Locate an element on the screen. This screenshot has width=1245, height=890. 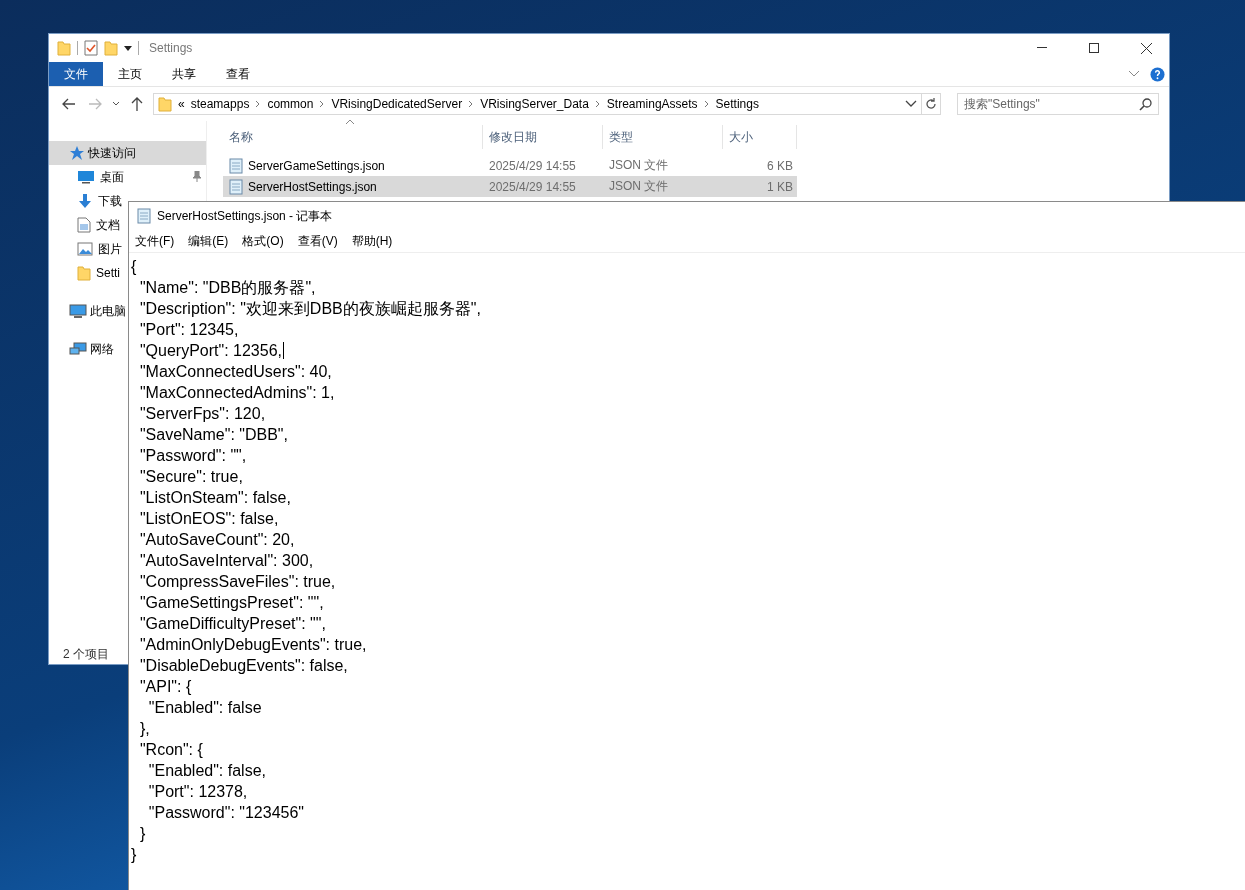
breadcrumb: VRisingServer_Data is located at coordinates (534, 104).